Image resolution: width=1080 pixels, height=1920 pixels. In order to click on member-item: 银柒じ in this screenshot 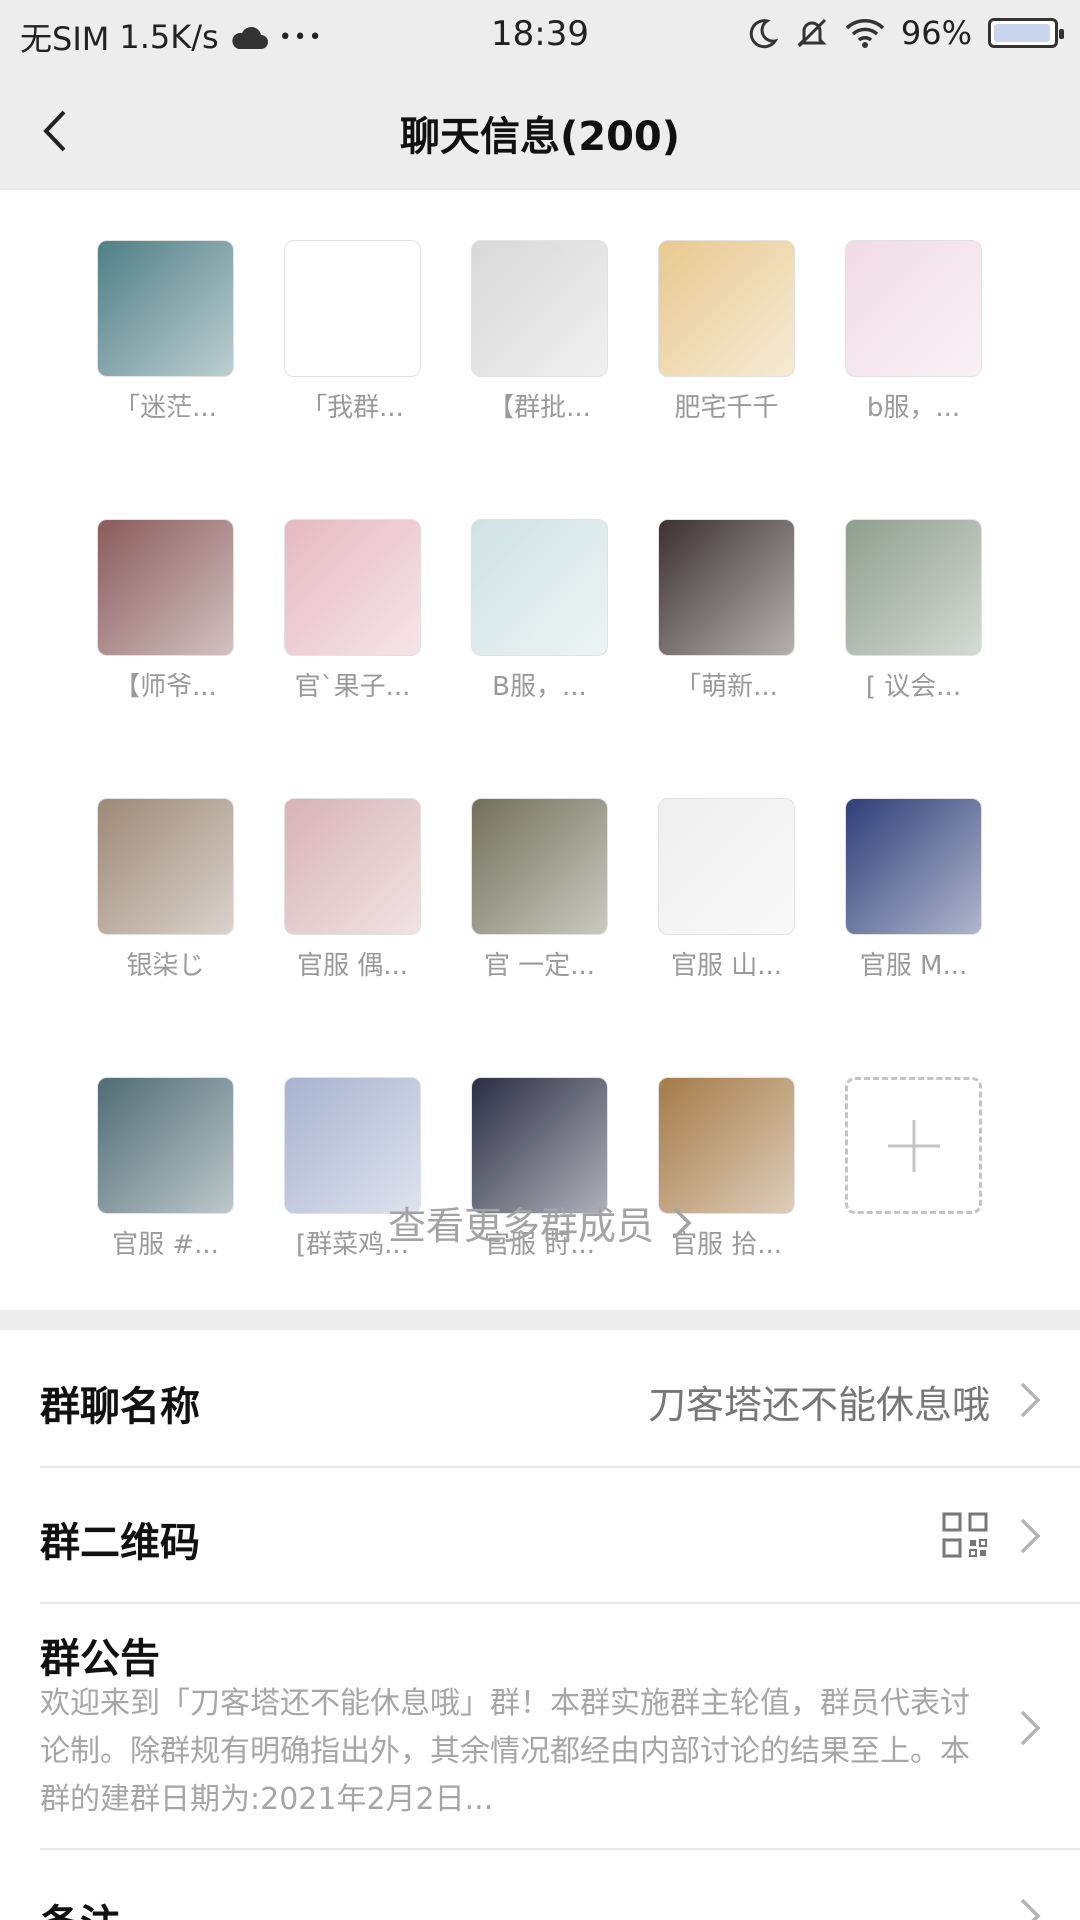, I will do `click(165, 890)`.